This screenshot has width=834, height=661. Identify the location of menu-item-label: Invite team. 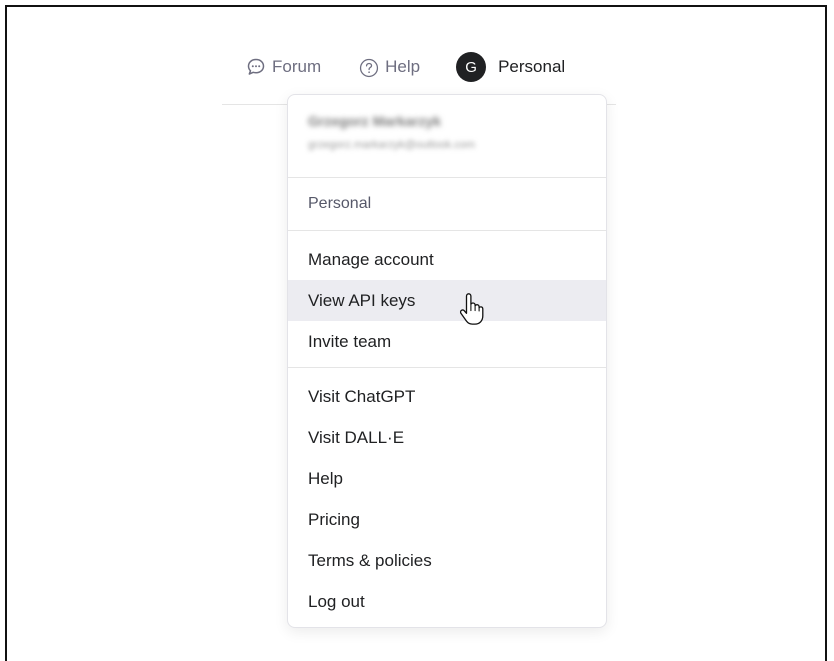
(350, 341).